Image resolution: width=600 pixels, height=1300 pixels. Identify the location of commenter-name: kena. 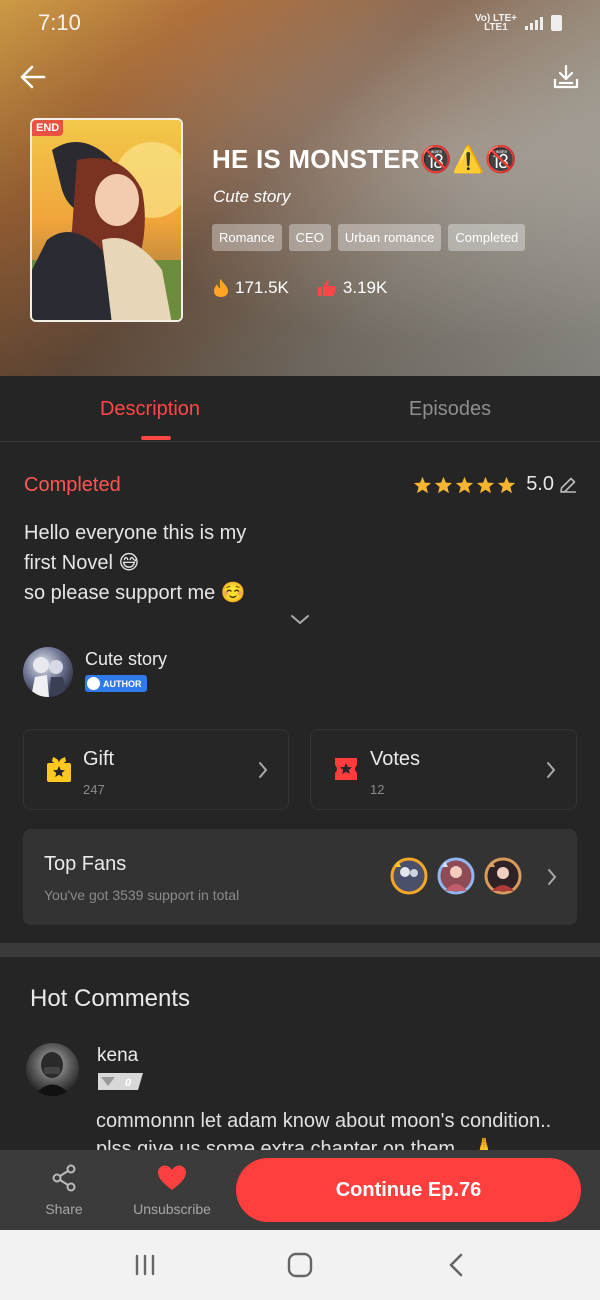
(117, 1056).